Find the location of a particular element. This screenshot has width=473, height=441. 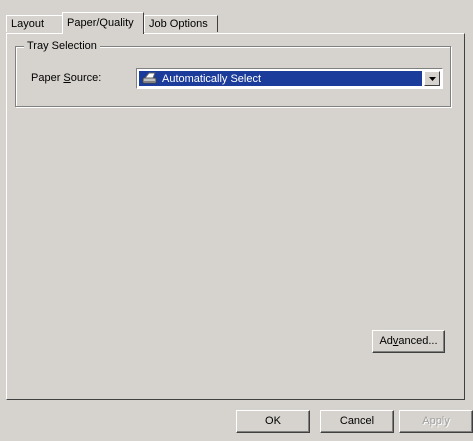

tab-paper-quality: Paper/Quality is located at coordinates (103, 23).